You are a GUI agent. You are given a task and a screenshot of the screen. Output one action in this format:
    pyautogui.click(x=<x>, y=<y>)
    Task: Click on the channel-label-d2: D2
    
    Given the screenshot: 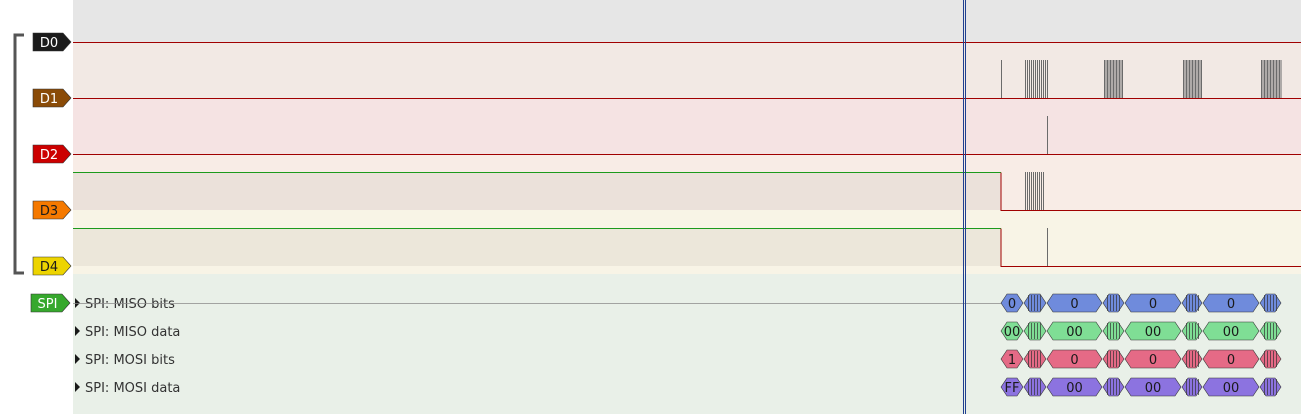 What is the action you would take?
    pyautogui.click(x=52, y=154)
    